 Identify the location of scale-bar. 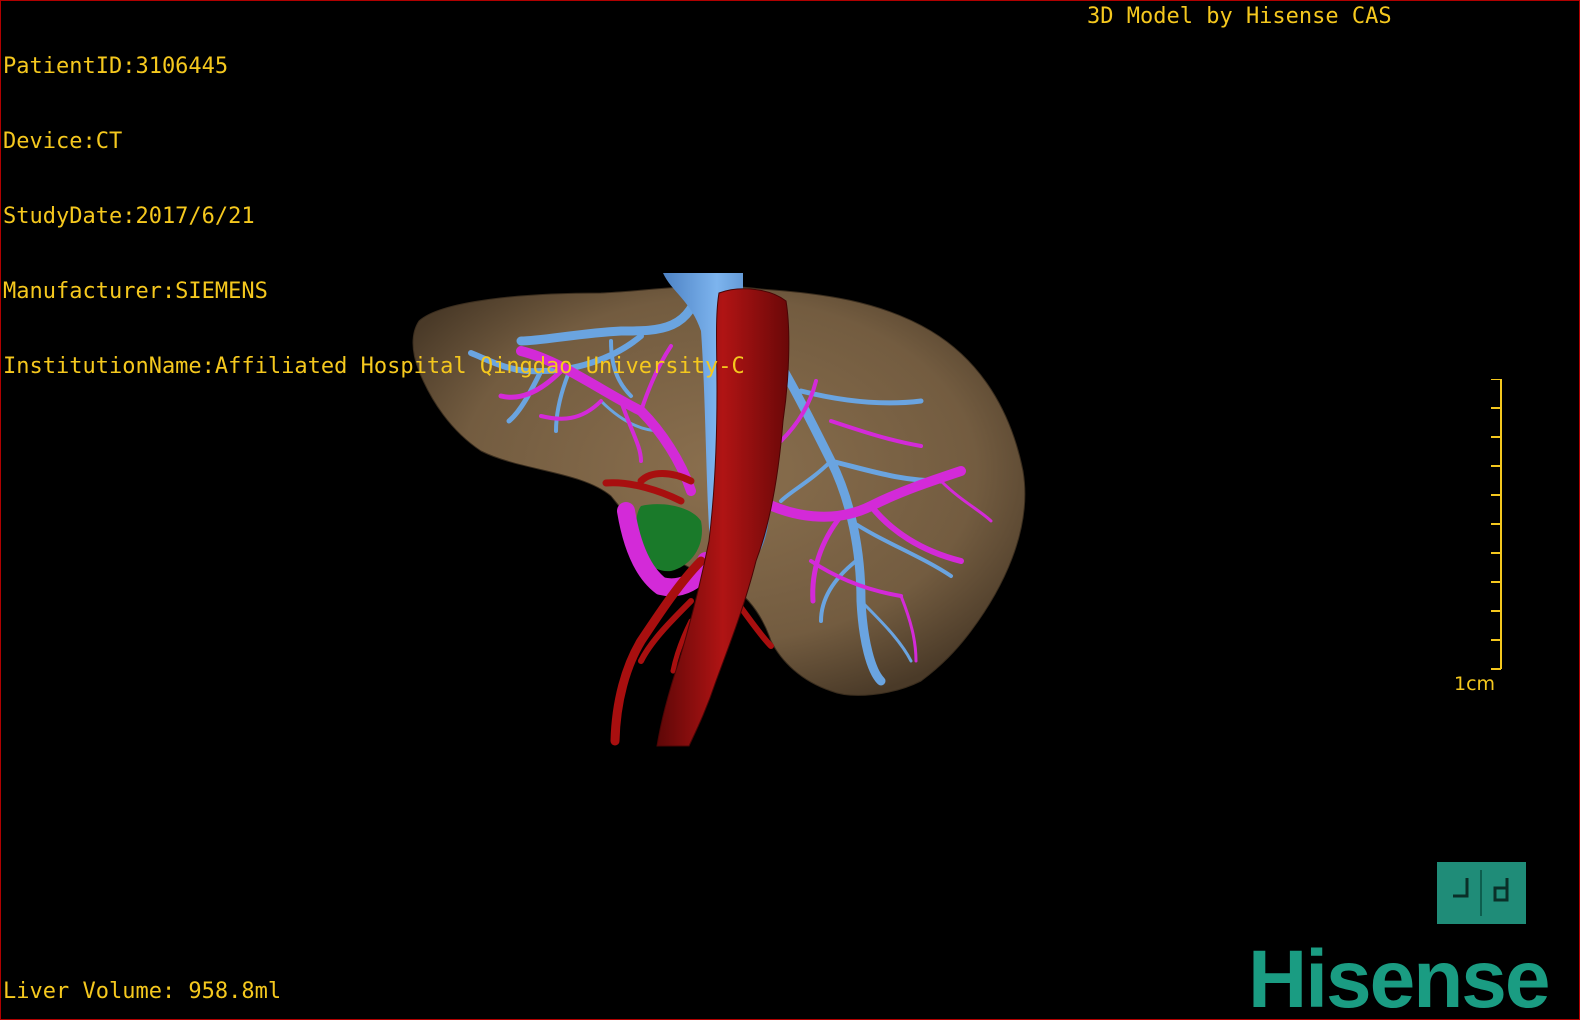
(1496, 524).